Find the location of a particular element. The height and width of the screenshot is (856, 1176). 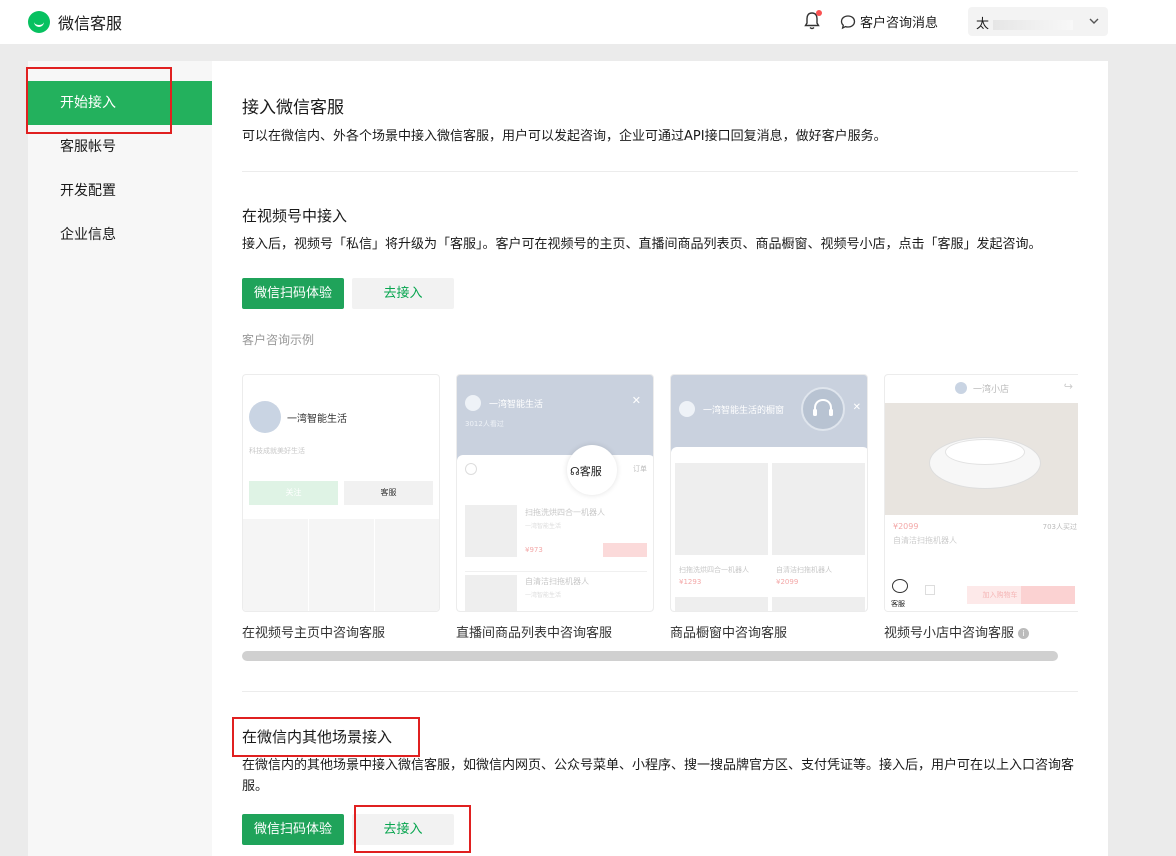

card1-follow-button: 关注 is located at coordinates (293, 493).